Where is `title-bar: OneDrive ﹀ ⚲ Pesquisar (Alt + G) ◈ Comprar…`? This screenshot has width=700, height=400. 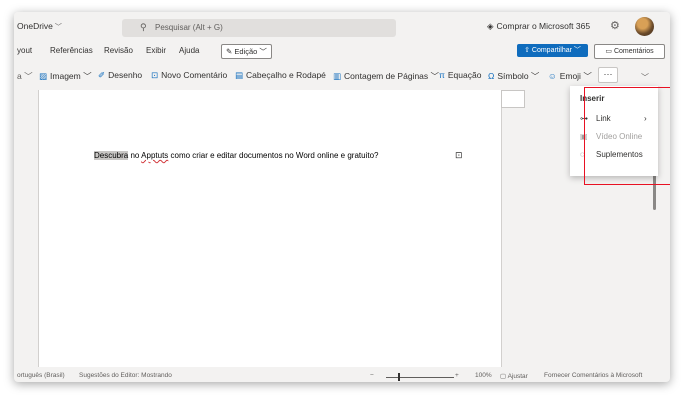
title-bar: OneDrive ﹀ ⚲ Pesquisar (Alt + G) ◈ Comprar… is located at coordinates (342, 27).